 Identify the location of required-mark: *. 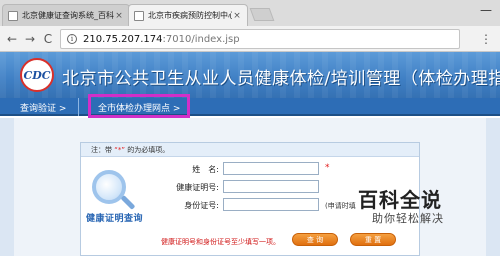
(327, 168).